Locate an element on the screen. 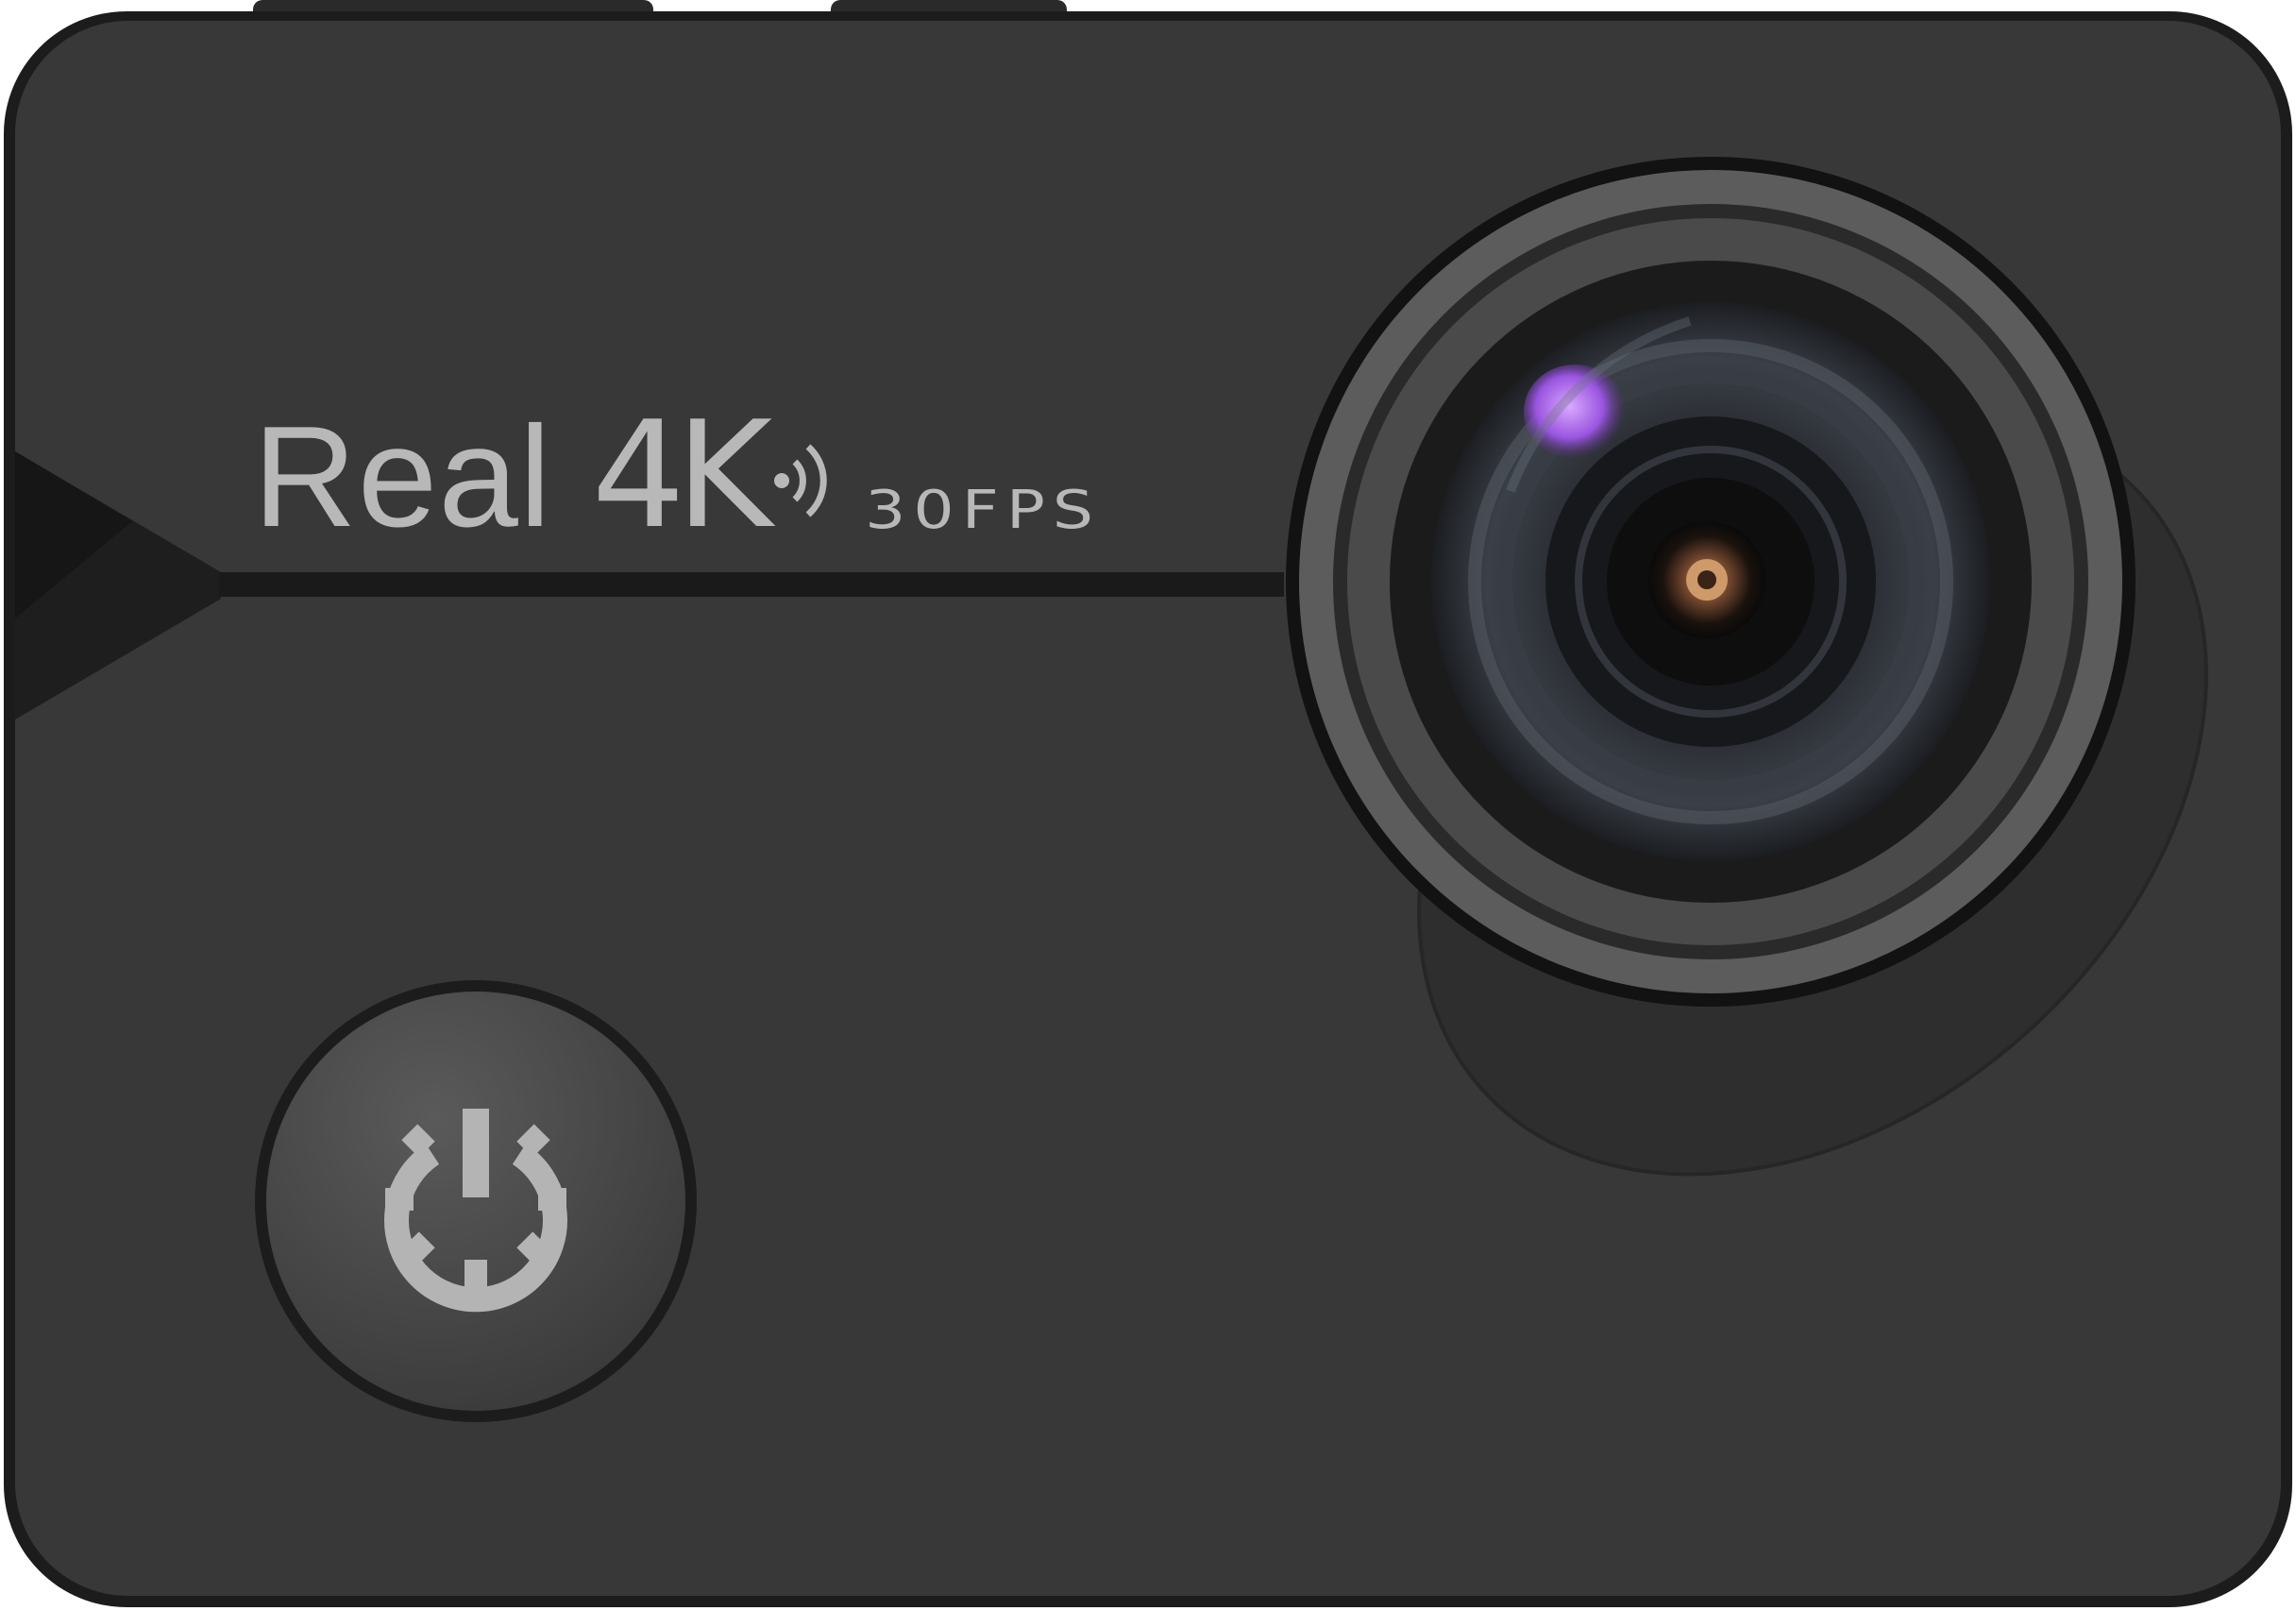 Image resolution: width=2296 pixels, height=1611 pixels. power-button is located at coordinates (476, 1201).